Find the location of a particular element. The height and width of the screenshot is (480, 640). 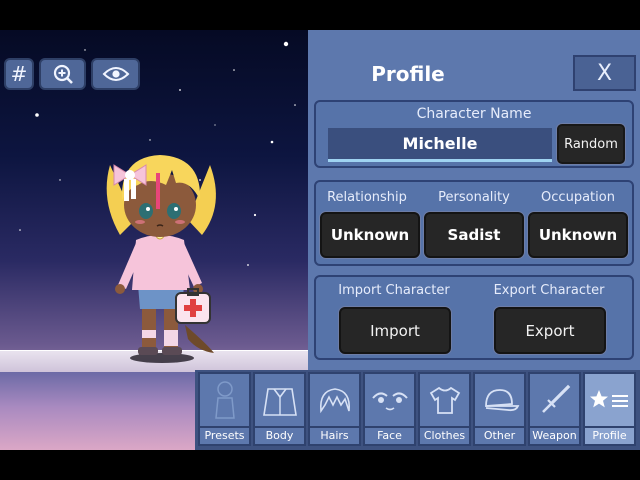

tab-presets is located at coordinates (224, 400).